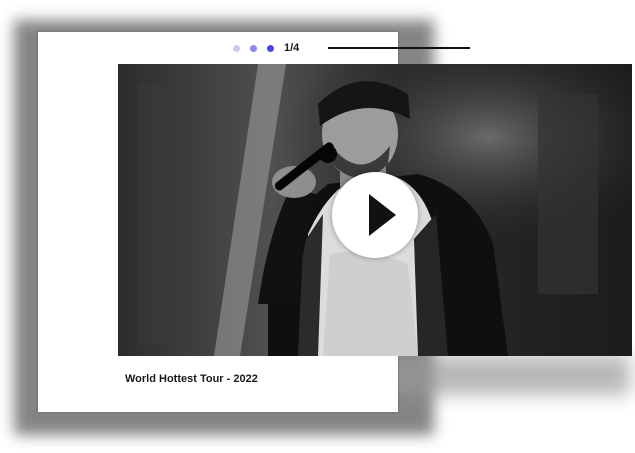  What do you see at coordinates (292, 48) in the screenshot?
I see `slide-counter: 1/4` at bounding box center [292, 48].